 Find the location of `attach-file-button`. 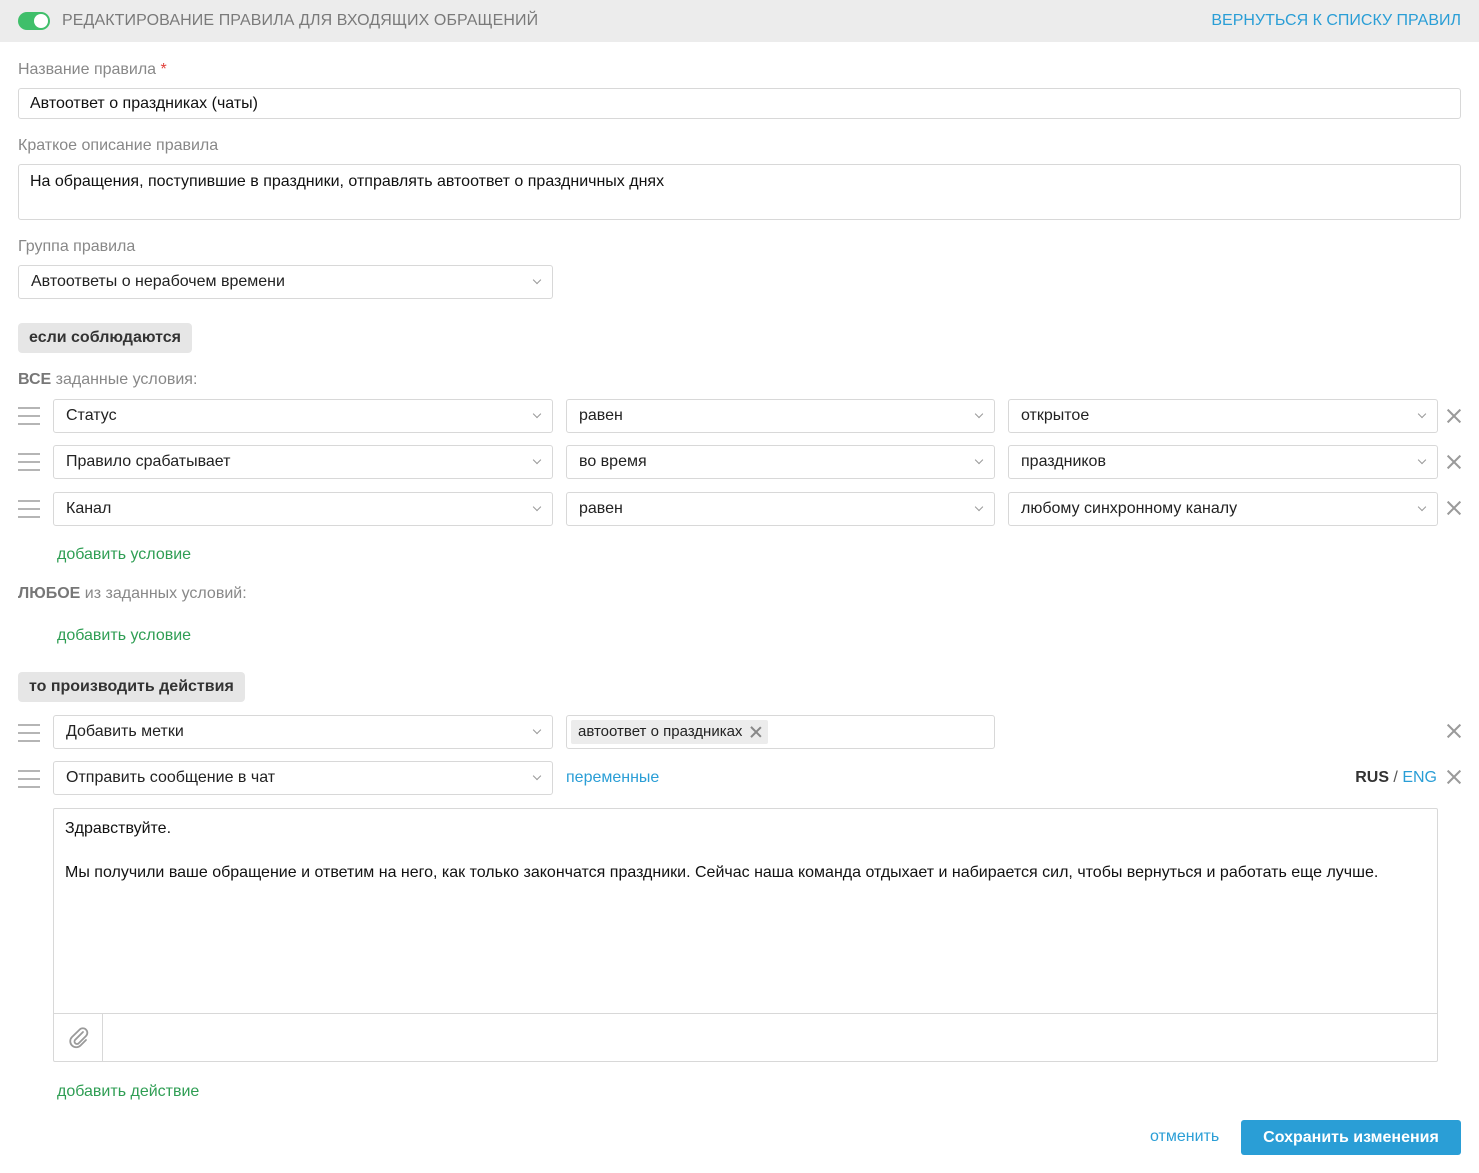

attach-file-button is located at coordinates (78, 1037).